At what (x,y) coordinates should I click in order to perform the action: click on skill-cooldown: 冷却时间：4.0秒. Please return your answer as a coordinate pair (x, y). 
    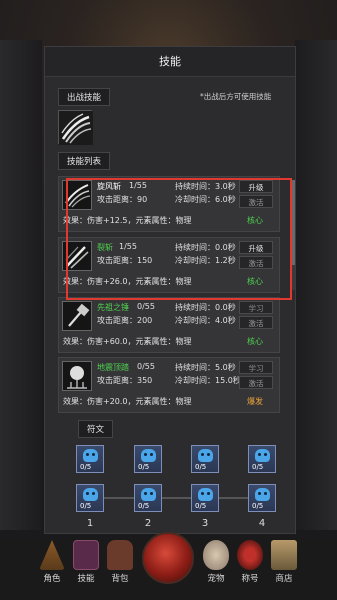
    Looking at the image, I should click on (205, 320).